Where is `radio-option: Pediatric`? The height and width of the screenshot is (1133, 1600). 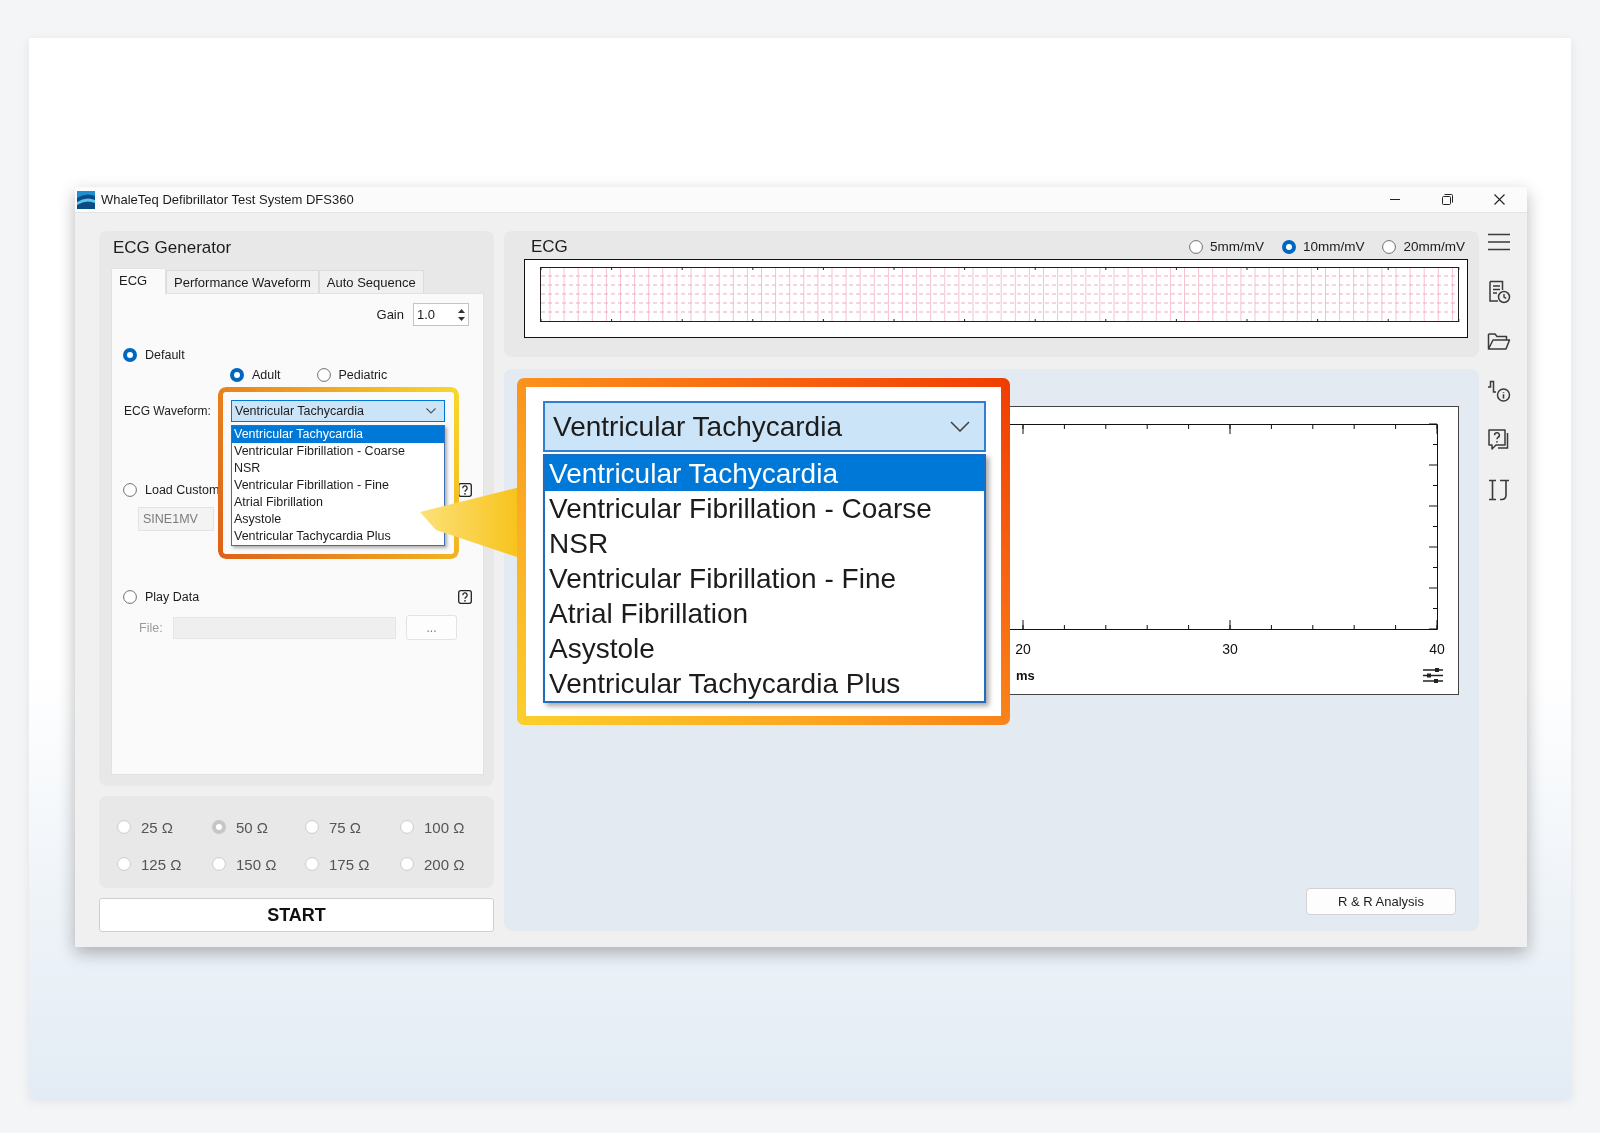
radio-option: Pediatric is located at coordinates (352, 375).